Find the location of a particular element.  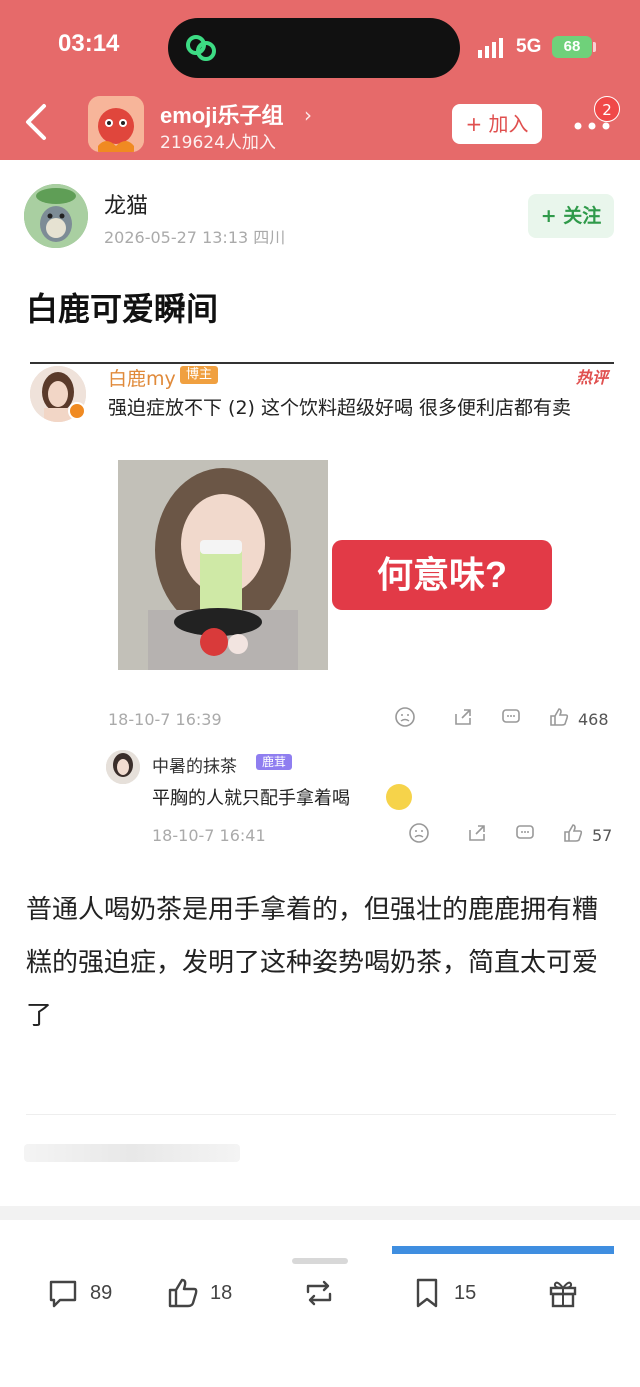

divider is located at coordinates (321, 1114).